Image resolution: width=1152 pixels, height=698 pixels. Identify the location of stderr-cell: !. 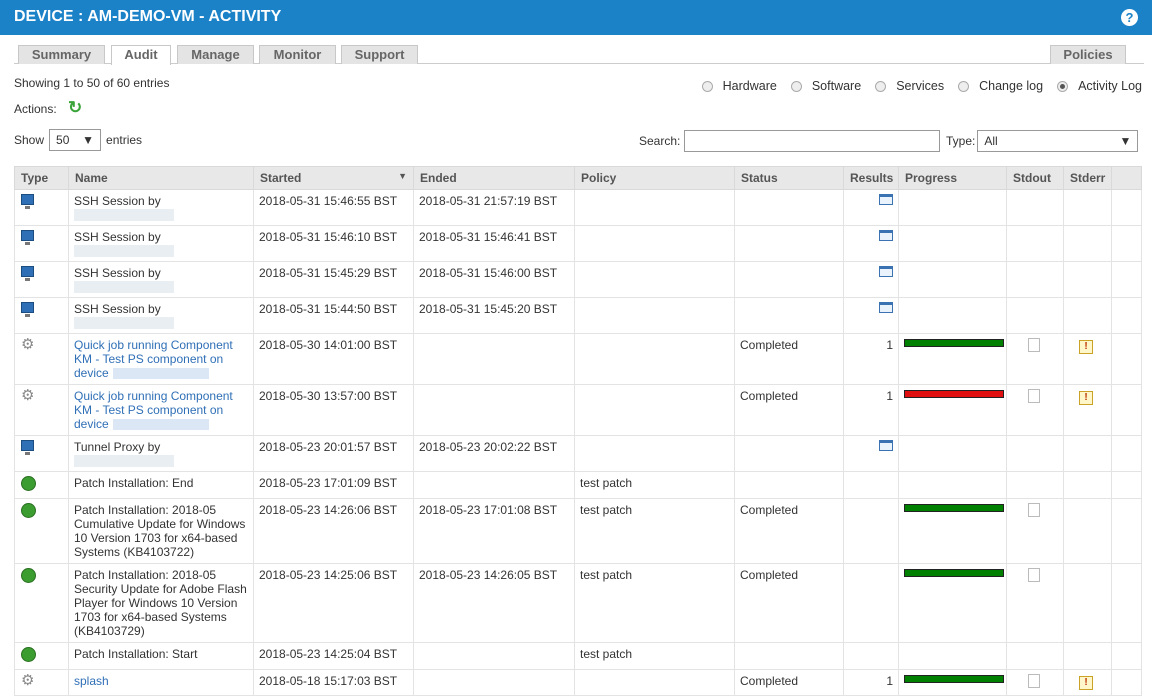
(1087, 682).